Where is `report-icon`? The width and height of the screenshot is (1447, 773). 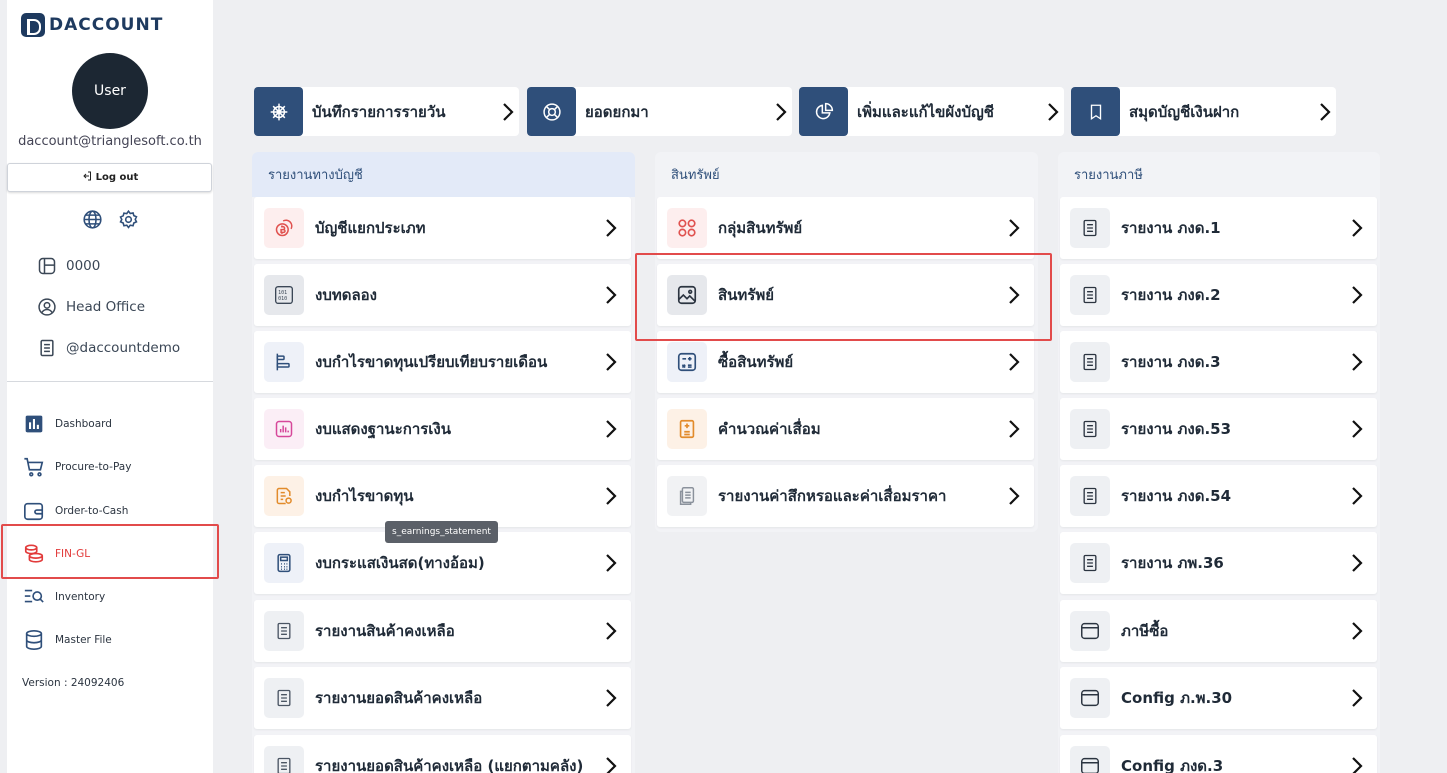 report-icon is located at coordinates (284, 496).